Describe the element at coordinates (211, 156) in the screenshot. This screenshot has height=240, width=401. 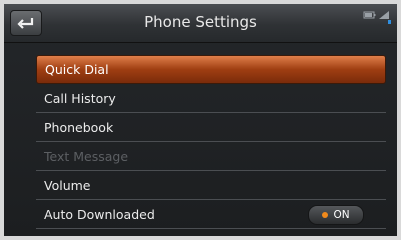
I see `menu-item-text-message: Text Message` at that location.